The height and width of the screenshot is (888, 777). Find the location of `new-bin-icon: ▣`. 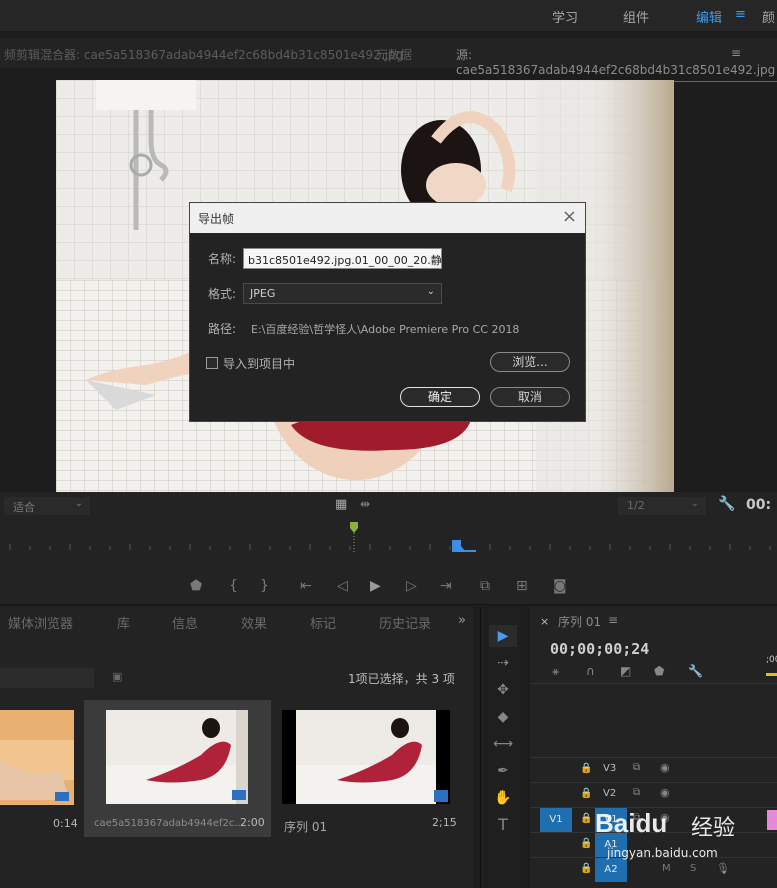

new-bin-icon: ▣ is located at coordinates (117, 676).